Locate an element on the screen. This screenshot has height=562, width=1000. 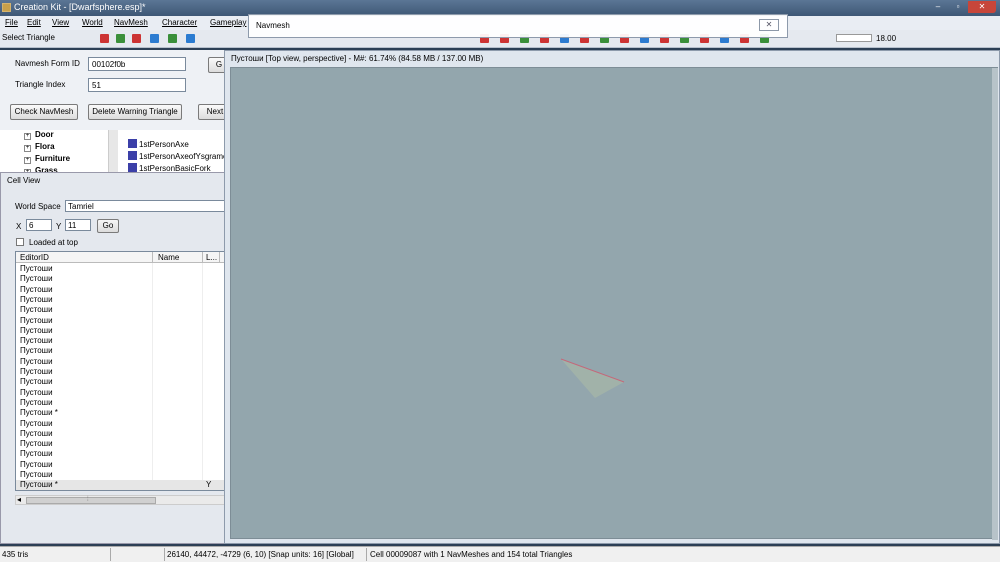
menu-gameplay: Gameplay is located at coordinates (228, 22).